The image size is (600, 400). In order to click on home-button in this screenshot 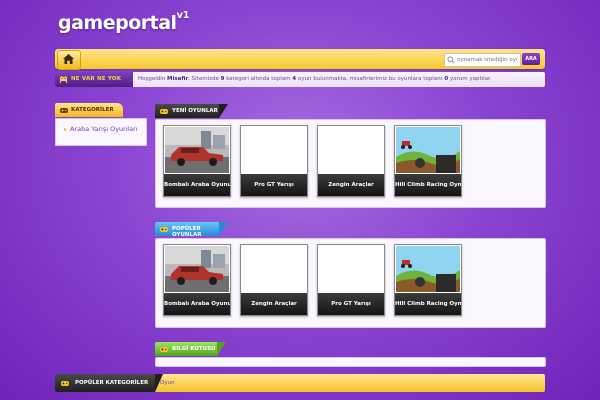, I will do `click(69, 60)`.